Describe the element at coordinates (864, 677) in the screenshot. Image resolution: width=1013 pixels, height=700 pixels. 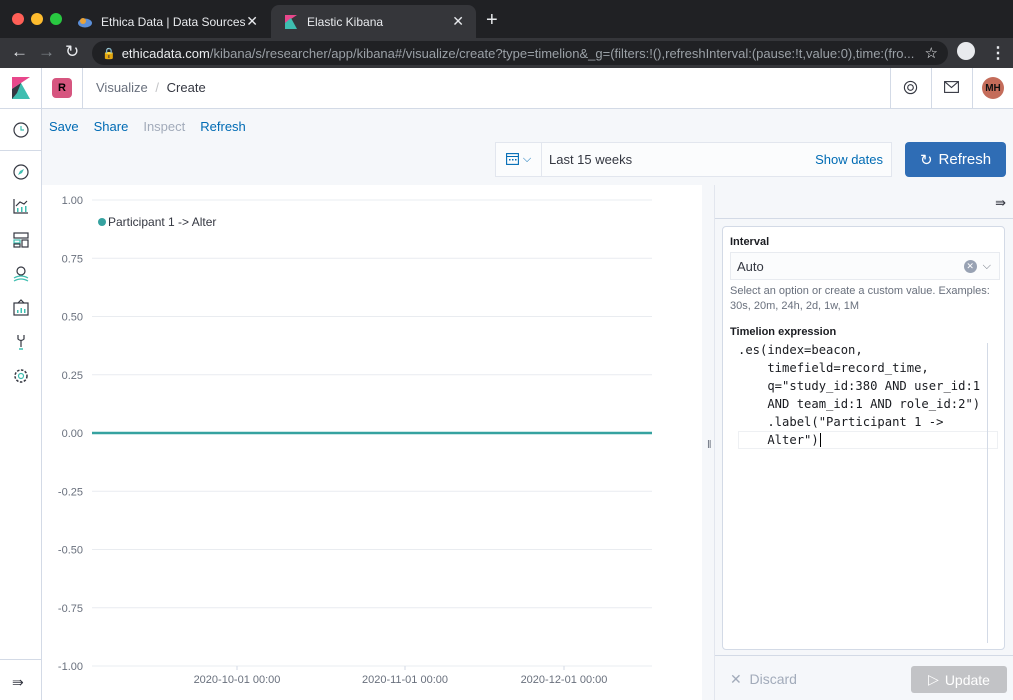
I see `panel-footer: ✕ Discard ▷ Update` at that location.